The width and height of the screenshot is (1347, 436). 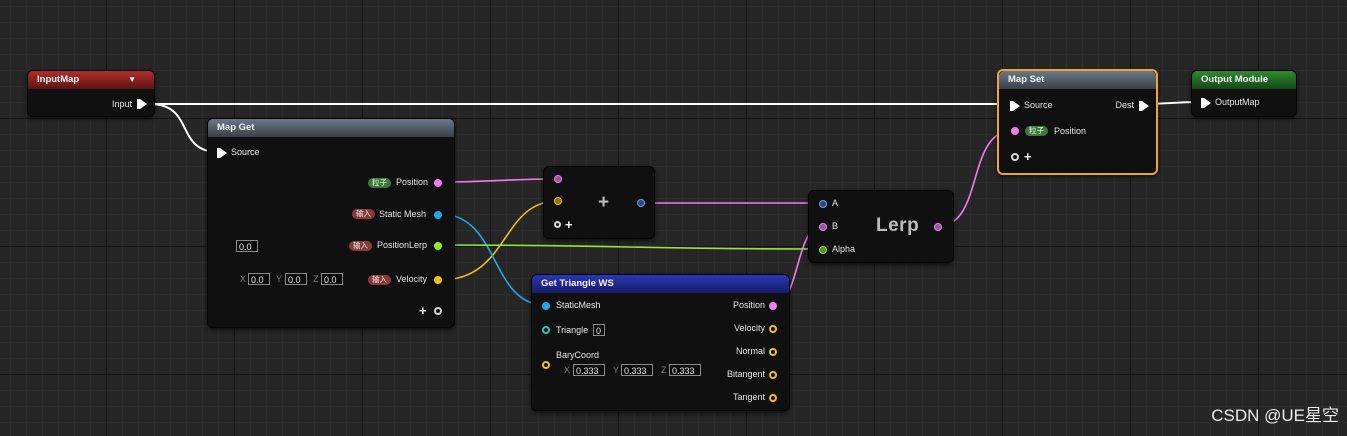 What do you see at coordinates (1077, 80) in the screenshot?
I see `map-set-header: Map Set` at bounding box center [1077, 80].